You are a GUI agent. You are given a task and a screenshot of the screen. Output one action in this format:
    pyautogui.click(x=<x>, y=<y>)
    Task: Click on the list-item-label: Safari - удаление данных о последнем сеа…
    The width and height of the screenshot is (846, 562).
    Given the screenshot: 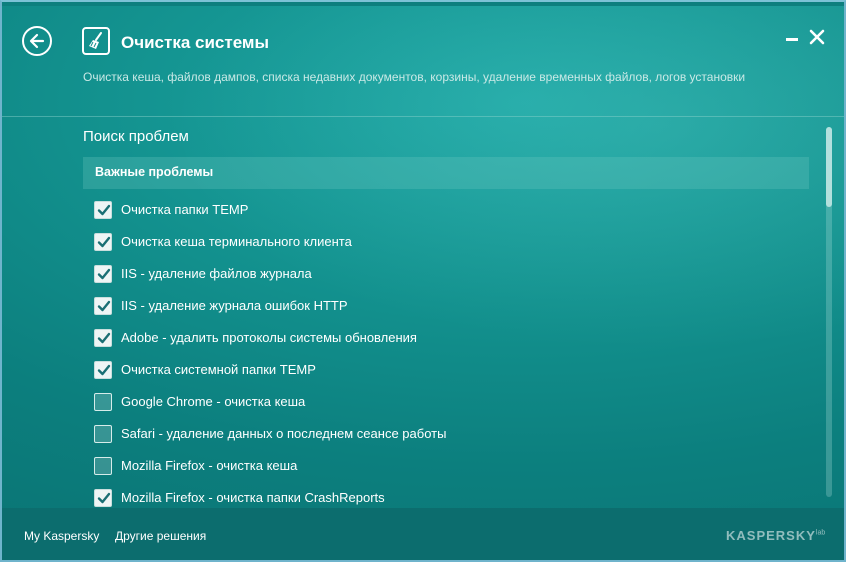 What is the action you would take?
    pyautogui.click(x=284, y=433)
    